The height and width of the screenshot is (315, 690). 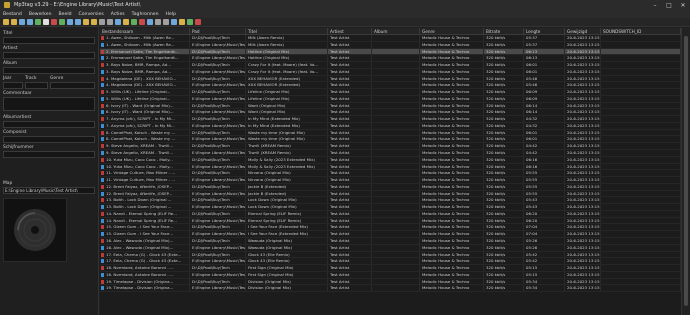 What do you see at coordinates (218, 31) in the screenshot?
I see `column-header: Pad` at bounding box center [218, 31].